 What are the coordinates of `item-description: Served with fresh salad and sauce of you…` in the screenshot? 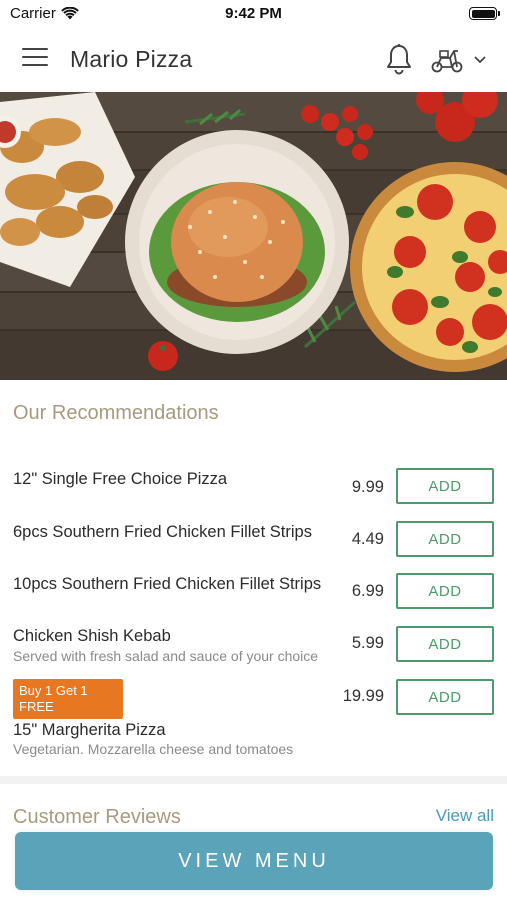 It's located at (166, 656).